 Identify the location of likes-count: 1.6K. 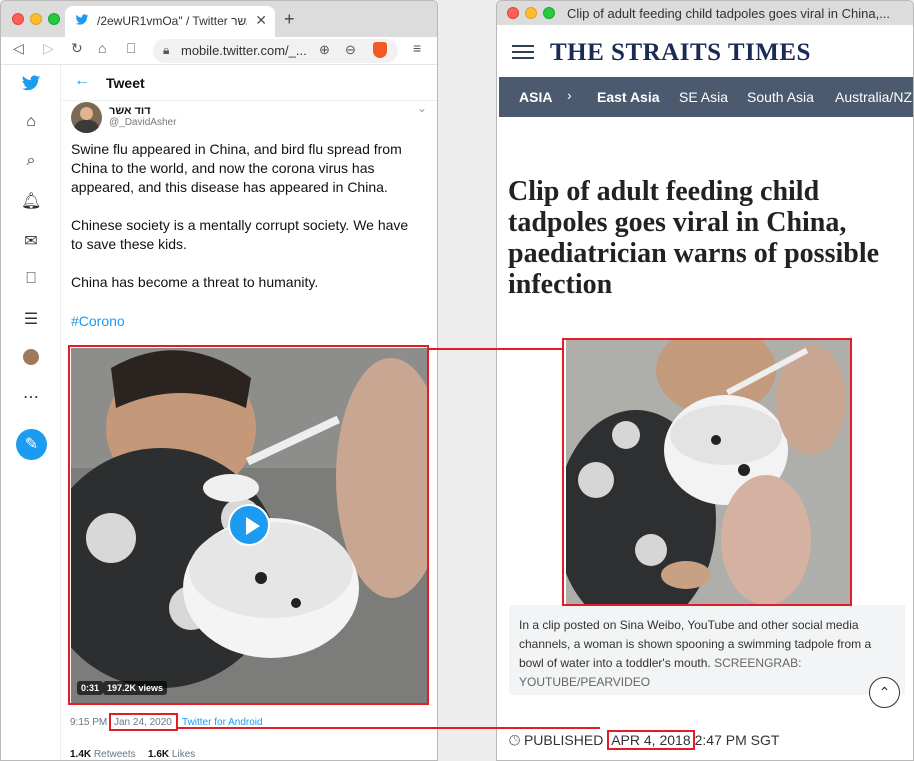
(159, 754).